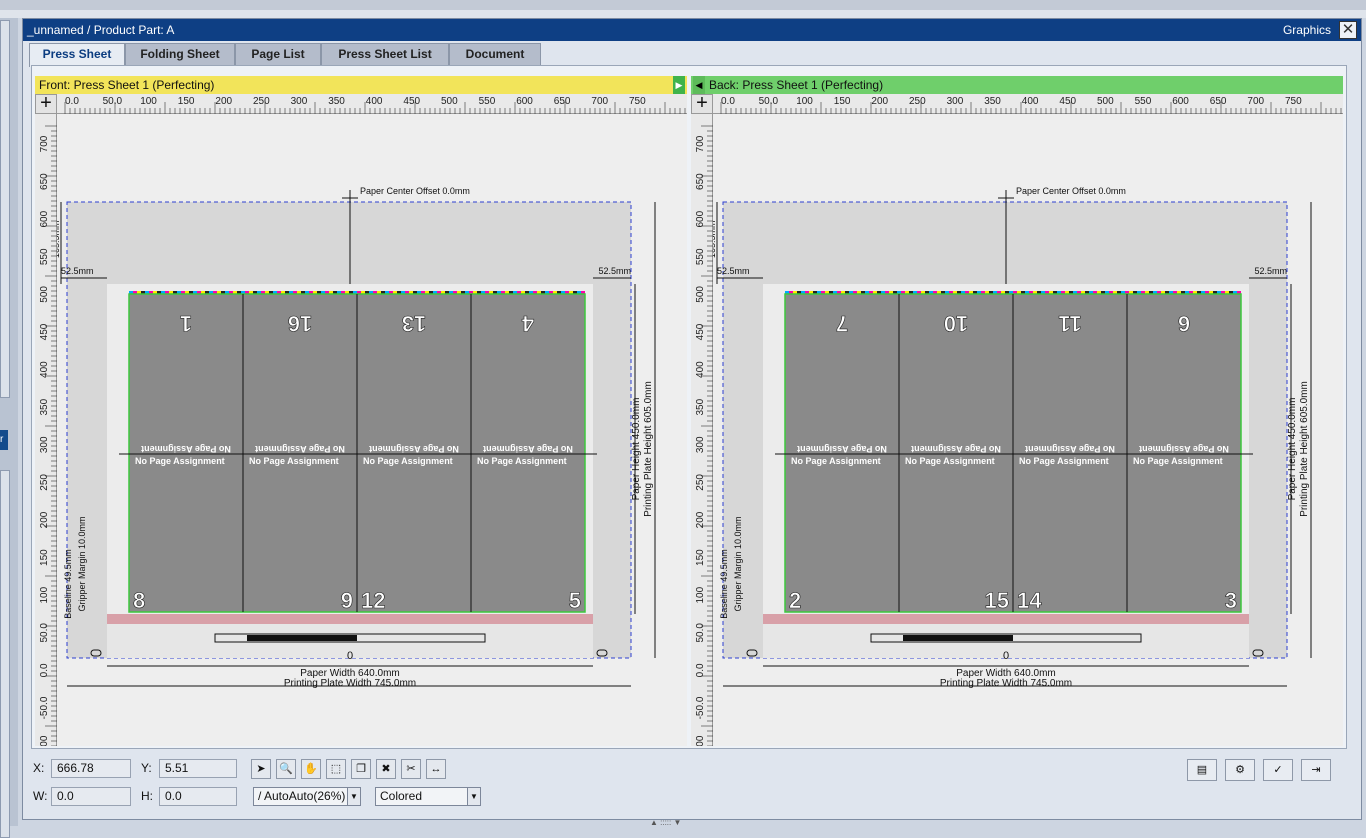 The height and width of the screenshot is (838, 1366). Describe the element at coordinates (198, 796) in the screenshot. I see `height-field: 0.0` at that location.